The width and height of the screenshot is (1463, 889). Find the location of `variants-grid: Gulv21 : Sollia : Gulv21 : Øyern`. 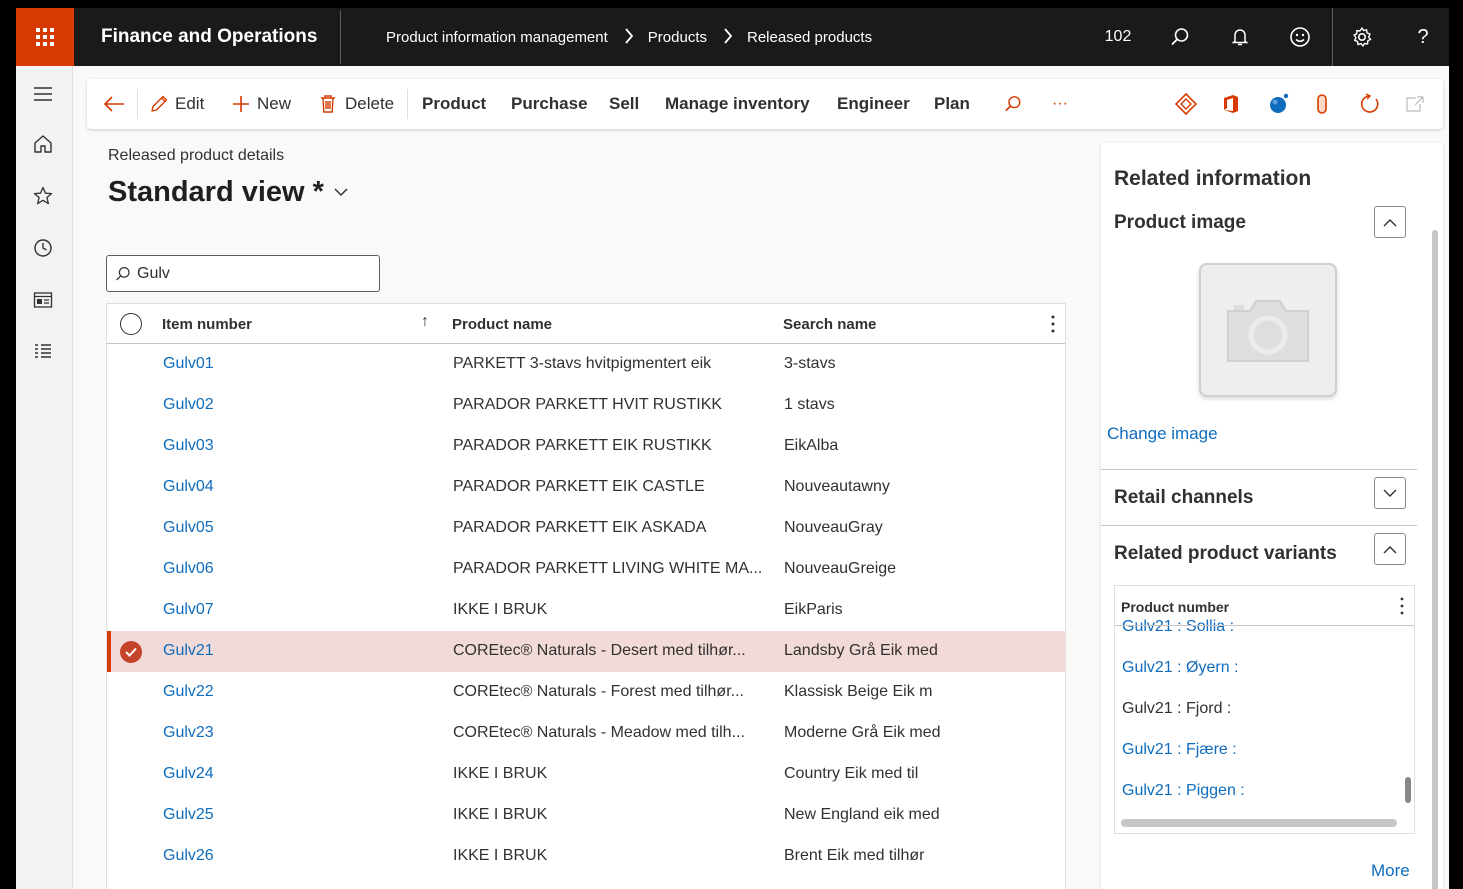

variants-grid: Gulv21 : Sollia : Gulv21 : Øyern is located at coordinates (1264, 709).